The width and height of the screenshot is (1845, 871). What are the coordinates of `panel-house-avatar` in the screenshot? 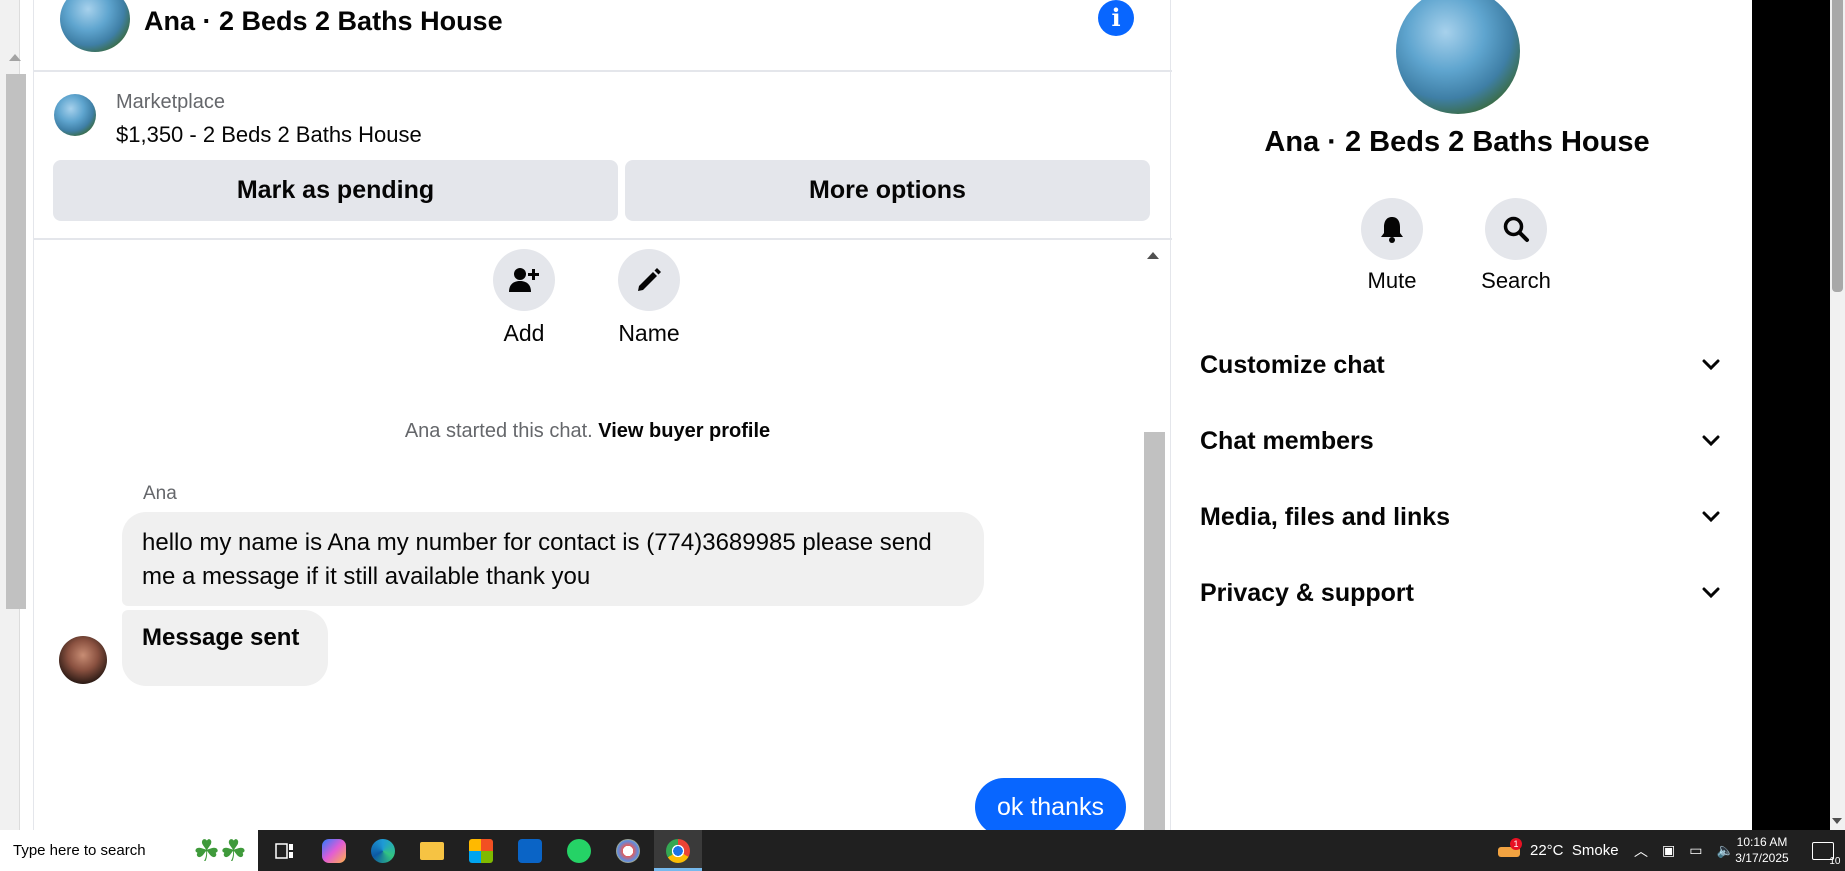 It's located at (1458, 57).